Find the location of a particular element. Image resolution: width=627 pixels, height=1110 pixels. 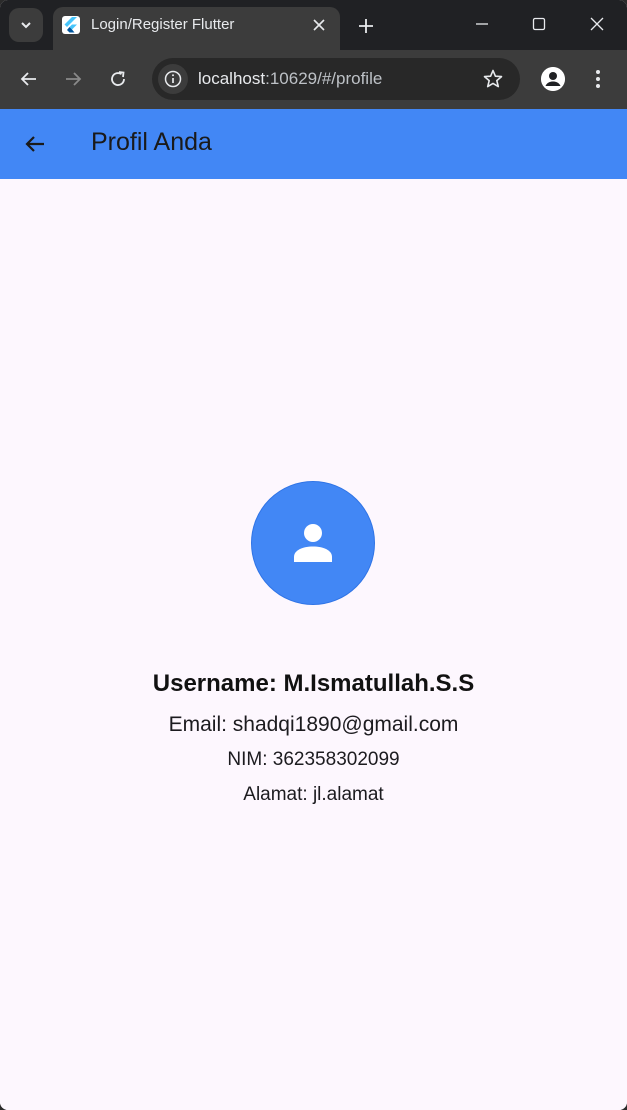

browser-menu-button is located at coordinates (598, 79).